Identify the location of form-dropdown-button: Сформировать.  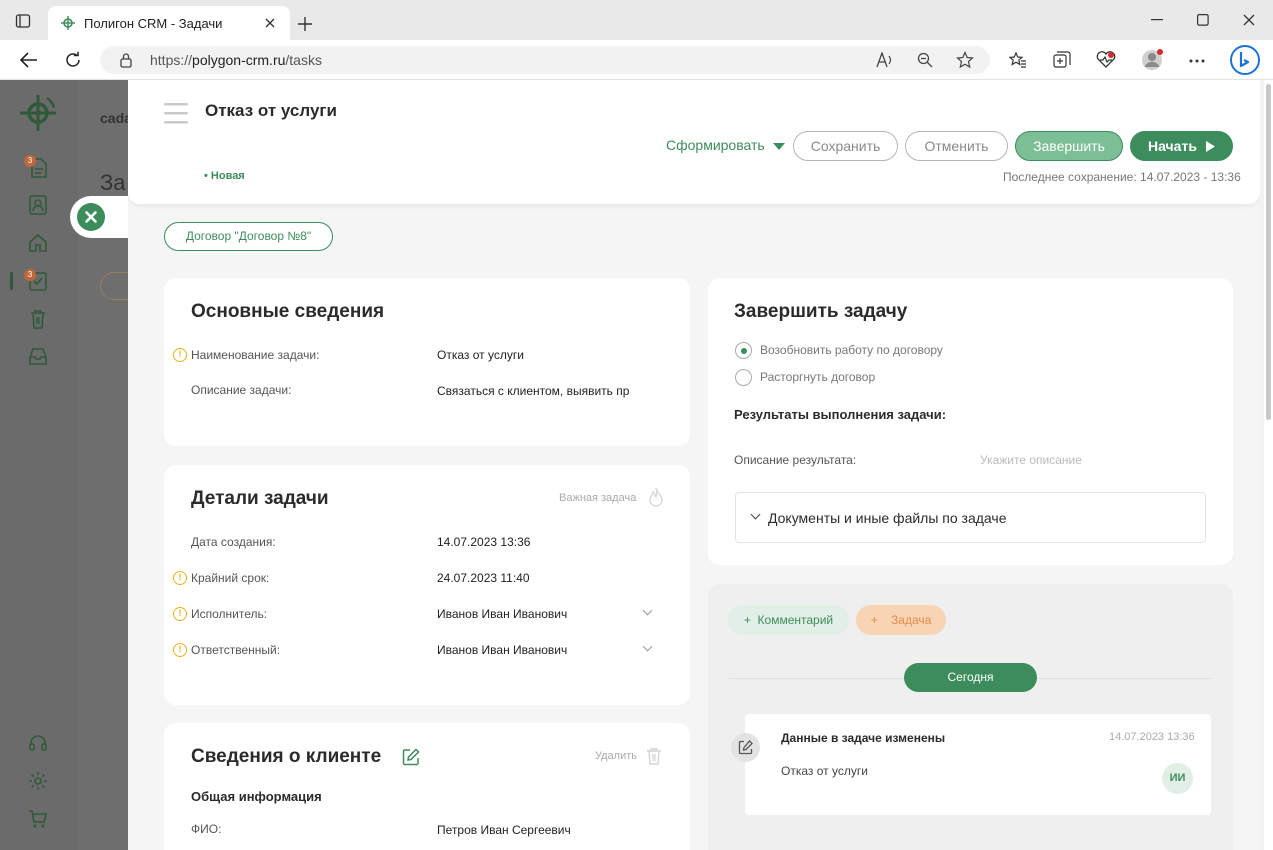
(725, 147).